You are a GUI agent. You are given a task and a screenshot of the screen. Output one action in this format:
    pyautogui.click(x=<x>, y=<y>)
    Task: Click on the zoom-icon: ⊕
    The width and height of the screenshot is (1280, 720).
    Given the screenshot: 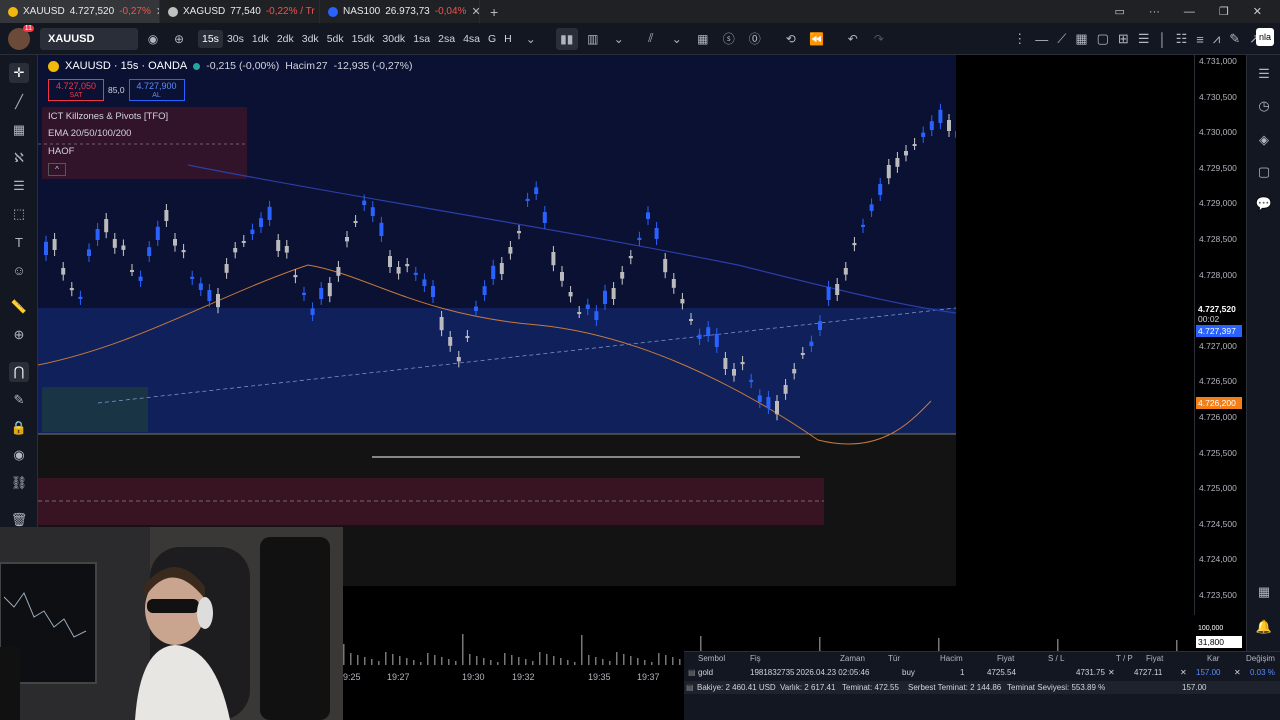 What is the action you would take?
    pyautogui.click(x=19, y=335)
    